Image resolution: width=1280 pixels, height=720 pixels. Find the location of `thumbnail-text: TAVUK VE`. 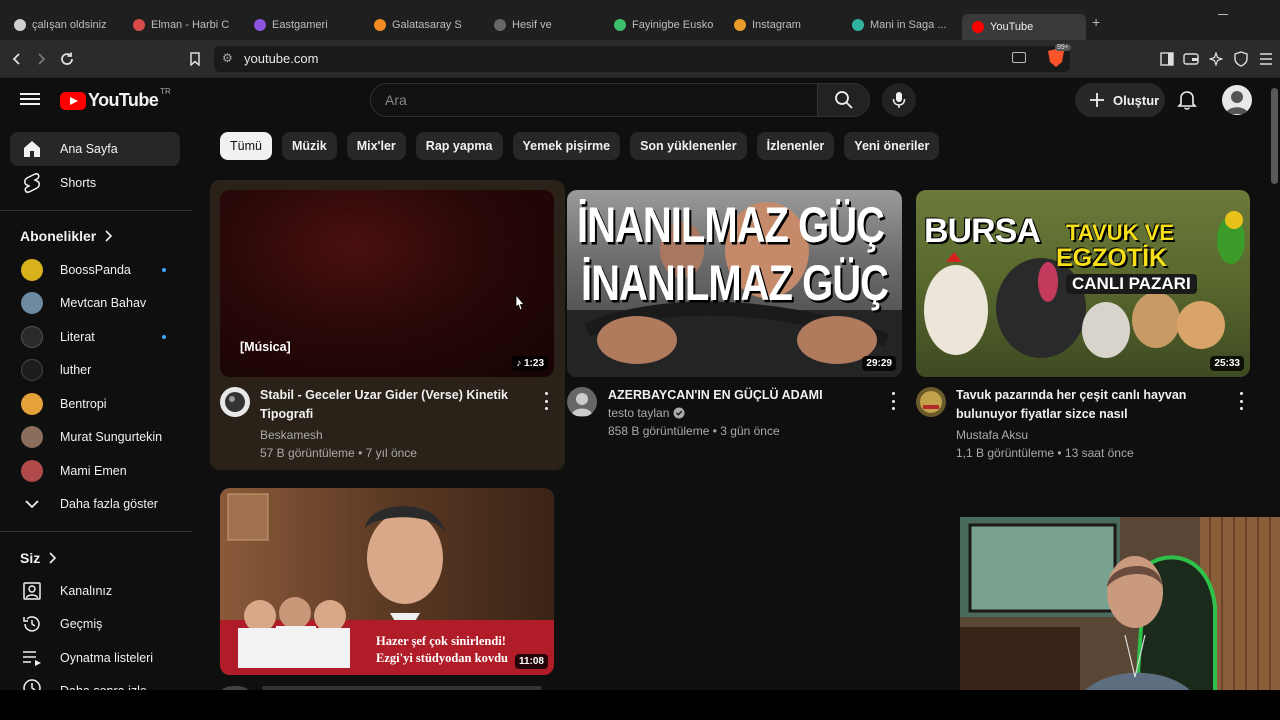

thumbnail-text: TAVUK VE is located at coordinates (1120, 232).